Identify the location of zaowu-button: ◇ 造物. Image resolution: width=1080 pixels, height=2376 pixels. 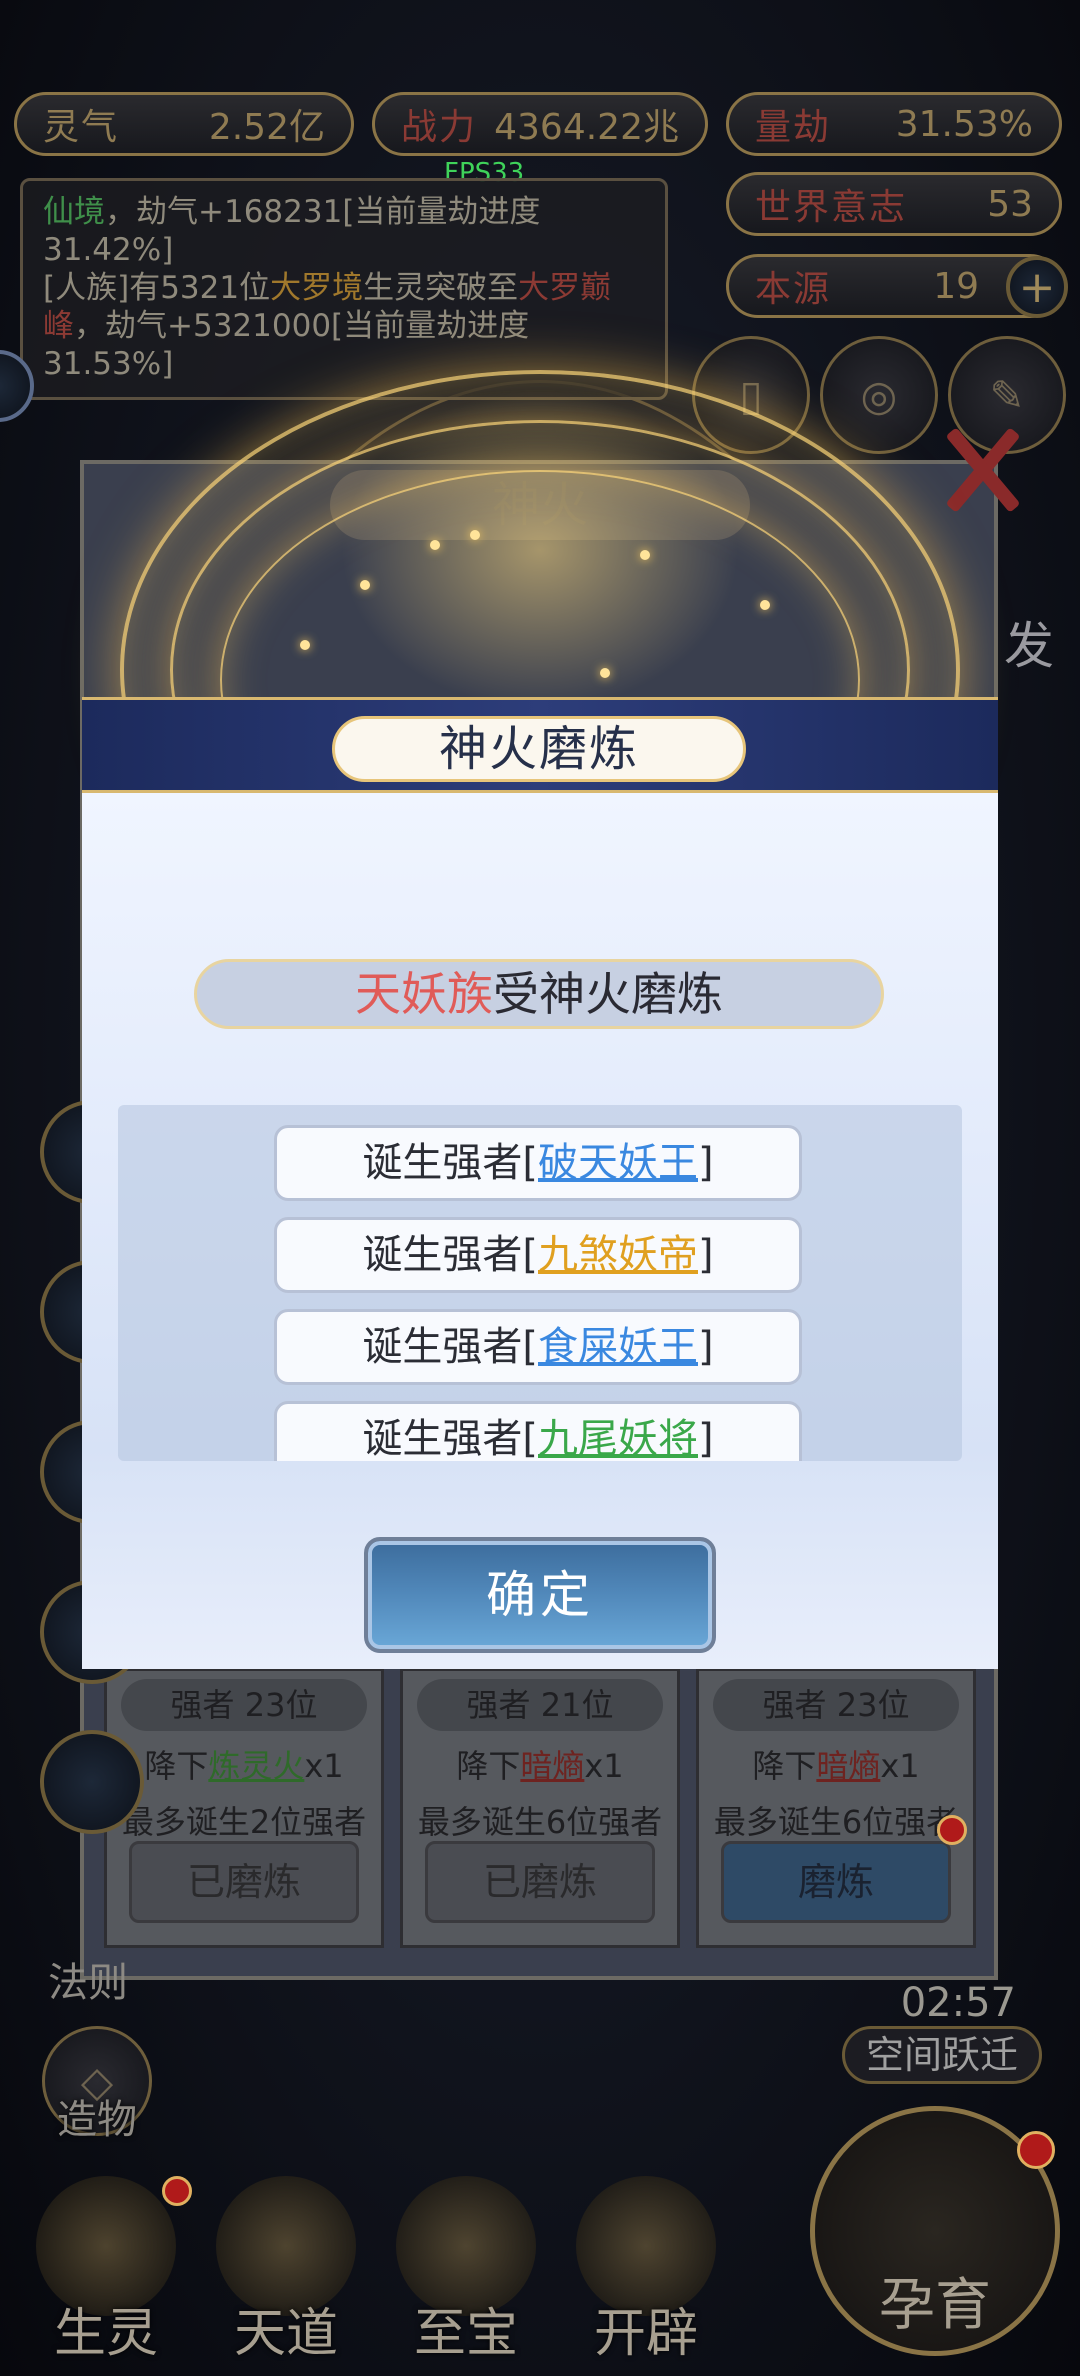
(97, 2084).